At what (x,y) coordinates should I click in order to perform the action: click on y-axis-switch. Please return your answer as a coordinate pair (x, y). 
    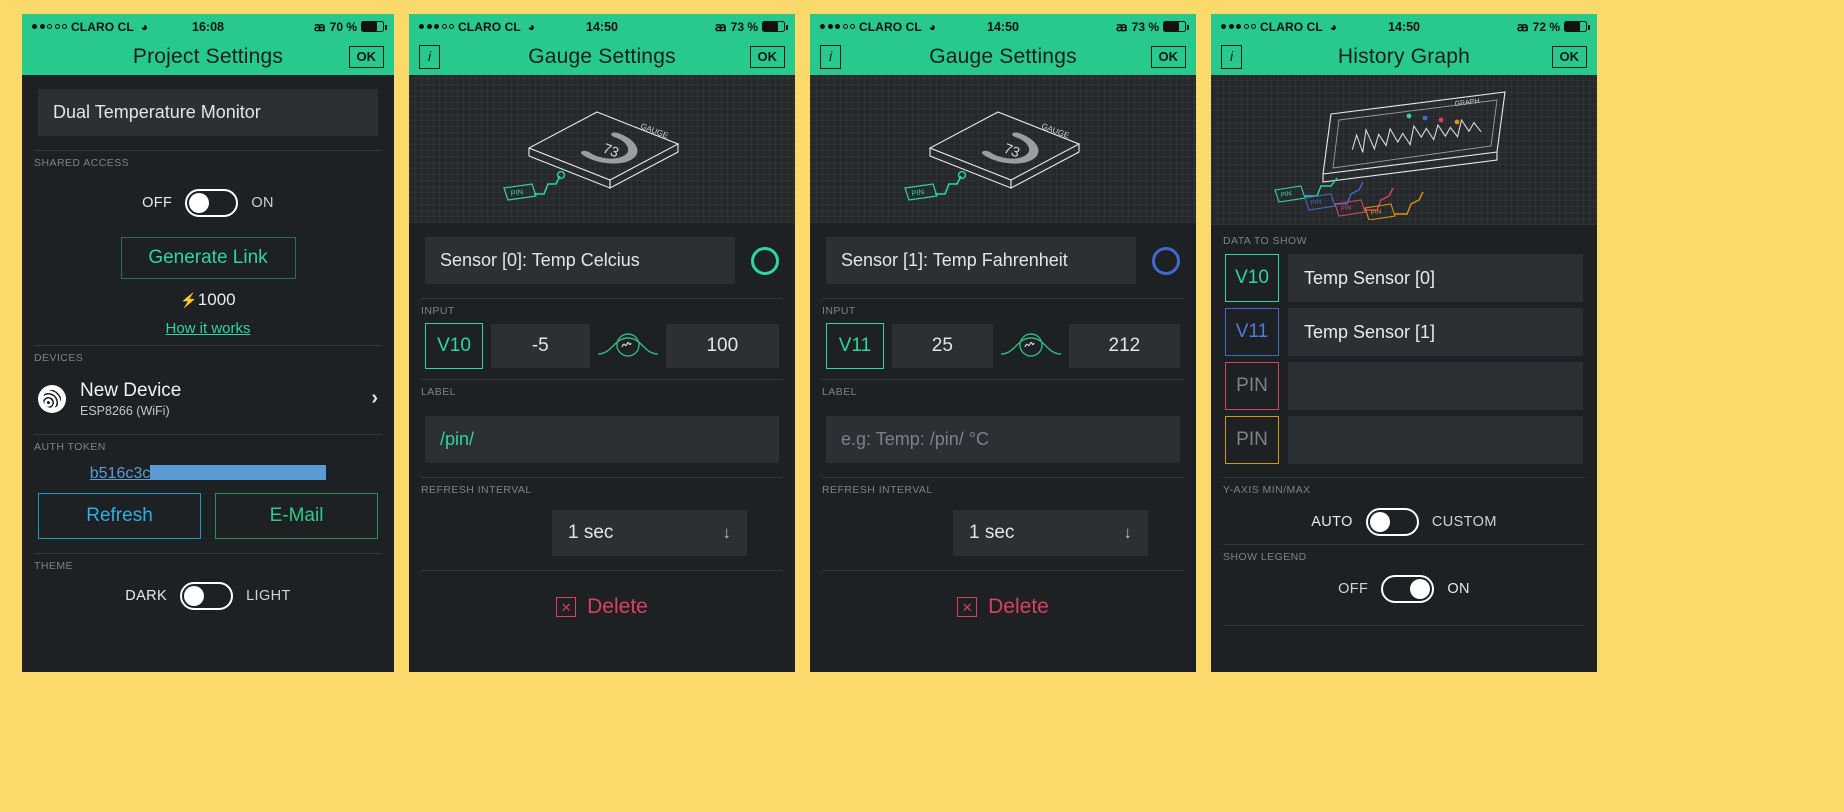
    Looking at the image, I should click on (1392, 522).